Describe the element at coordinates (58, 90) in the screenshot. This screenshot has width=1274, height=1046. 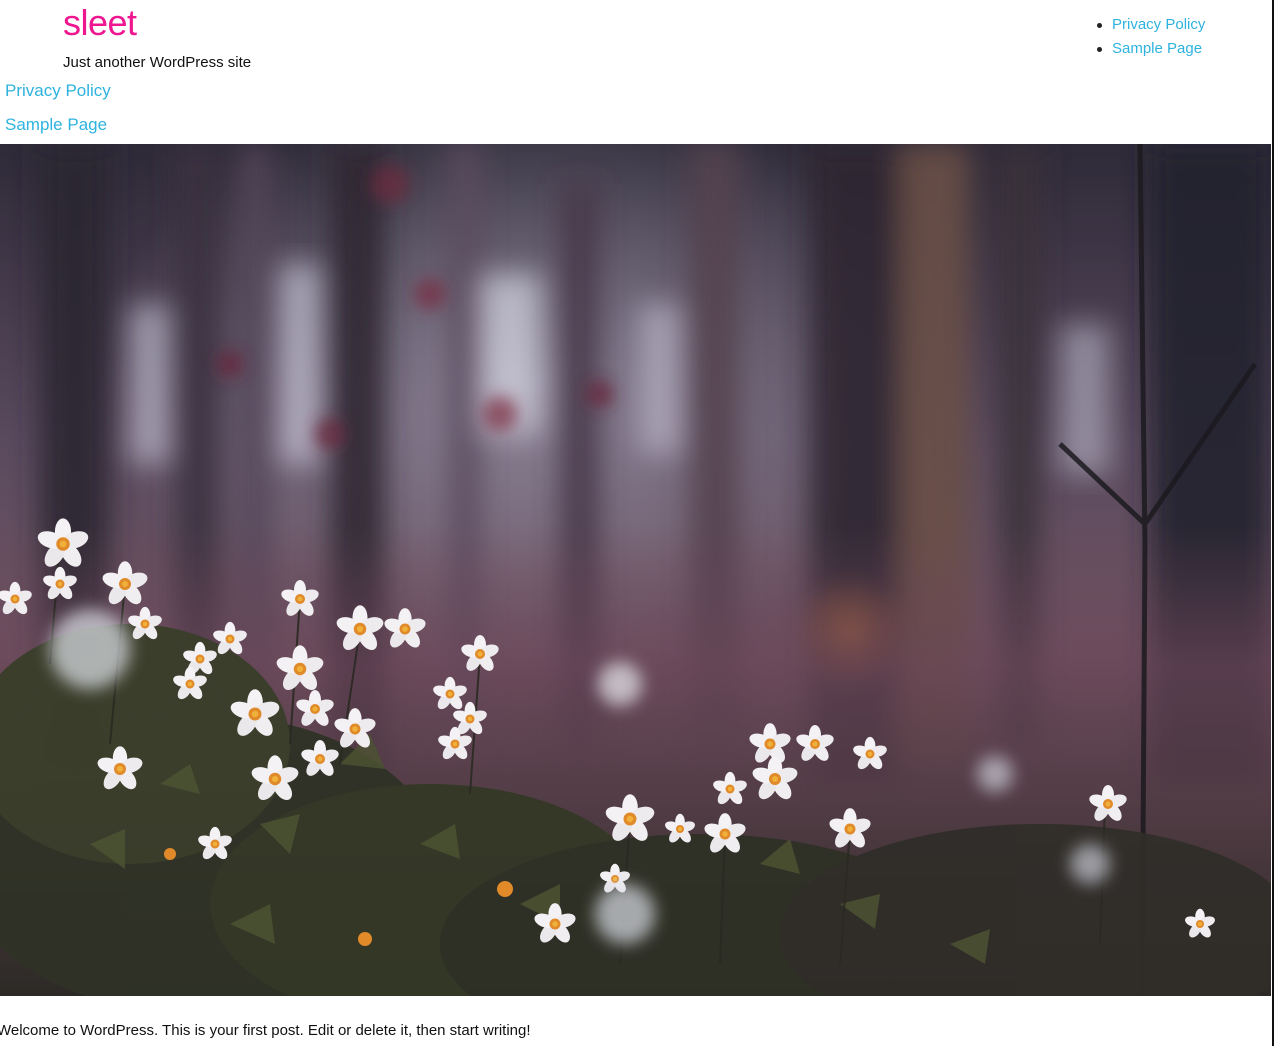
I see `side-nav-link-privacy-policy: Privacy Policy` at that location.